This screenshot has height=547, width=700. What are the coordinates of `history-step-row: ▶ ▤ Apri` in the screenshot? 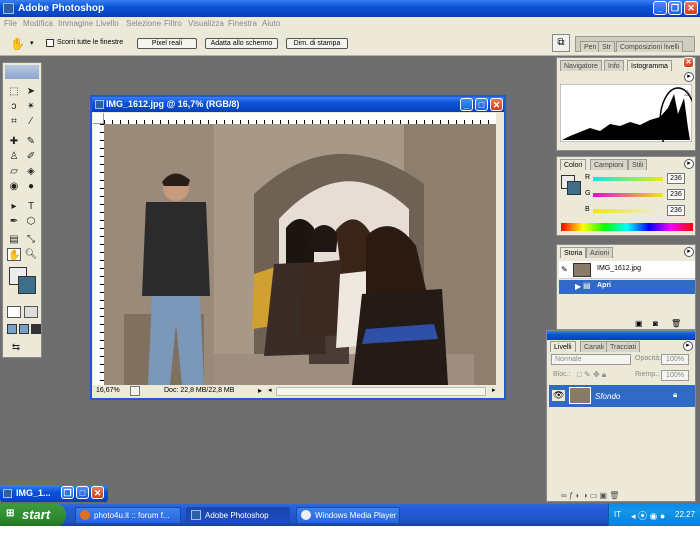 It's located at (627, 287).